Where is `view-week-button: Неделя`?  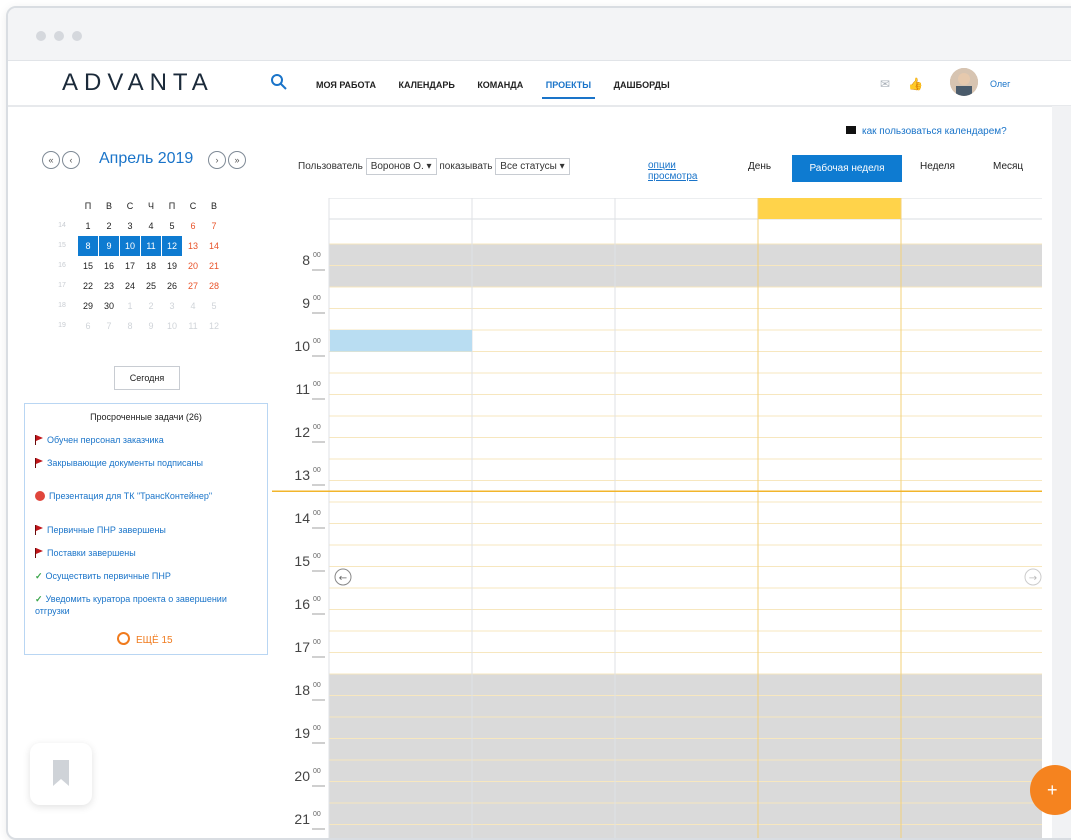
view-week-button: Неделя is located at coordinates (937, 166).